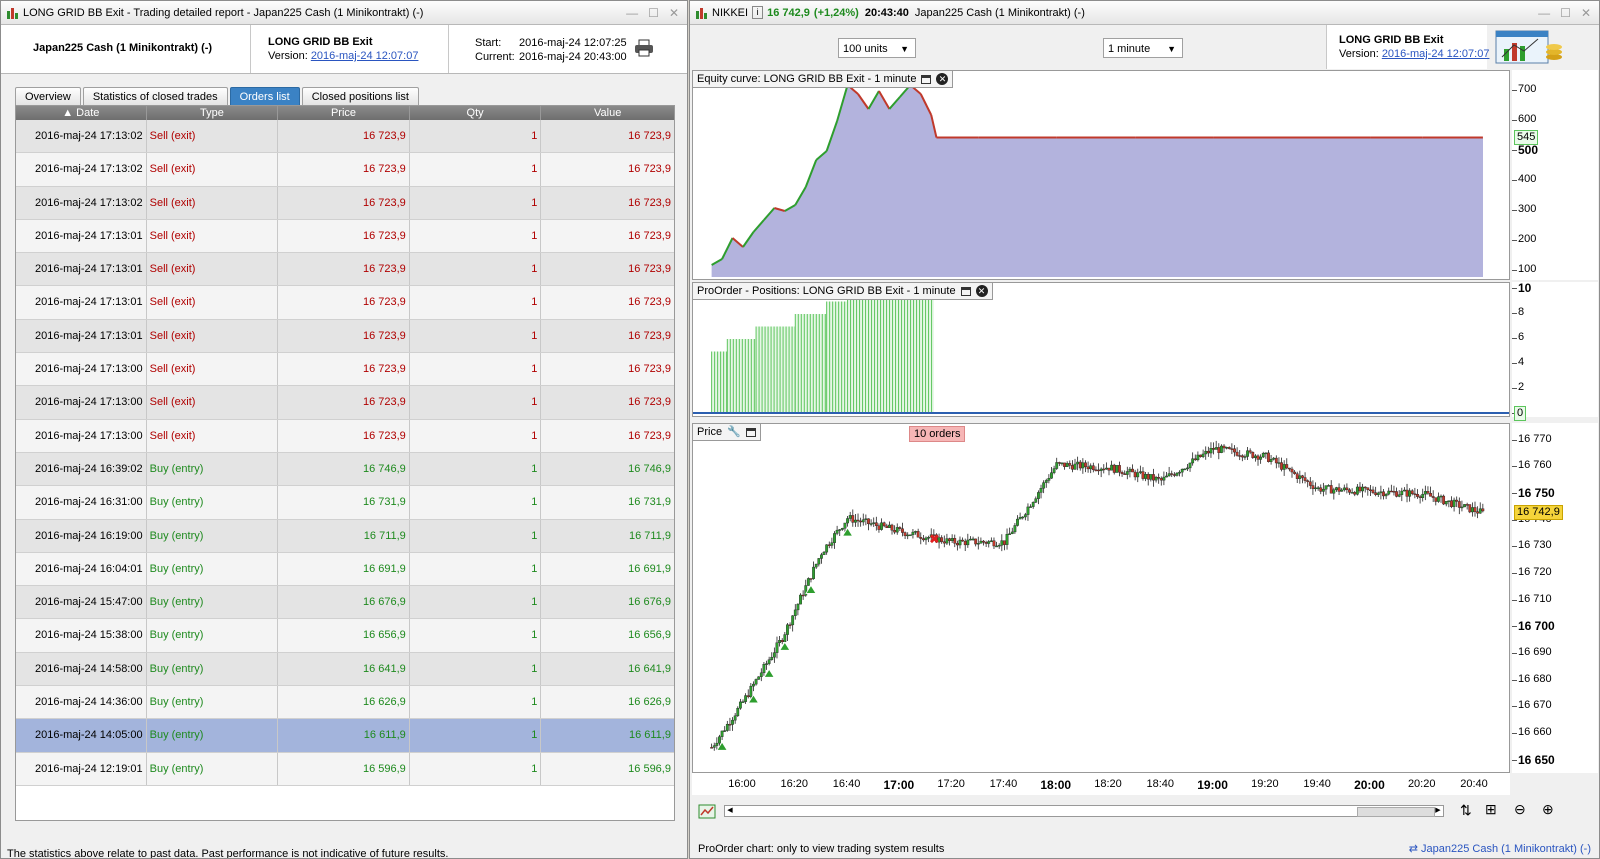  I want to click on tab-overview: Overview, so click(48, 96).